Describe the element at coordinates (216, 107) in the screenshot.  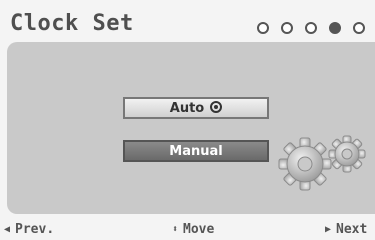
I see `record-icon` at that location.